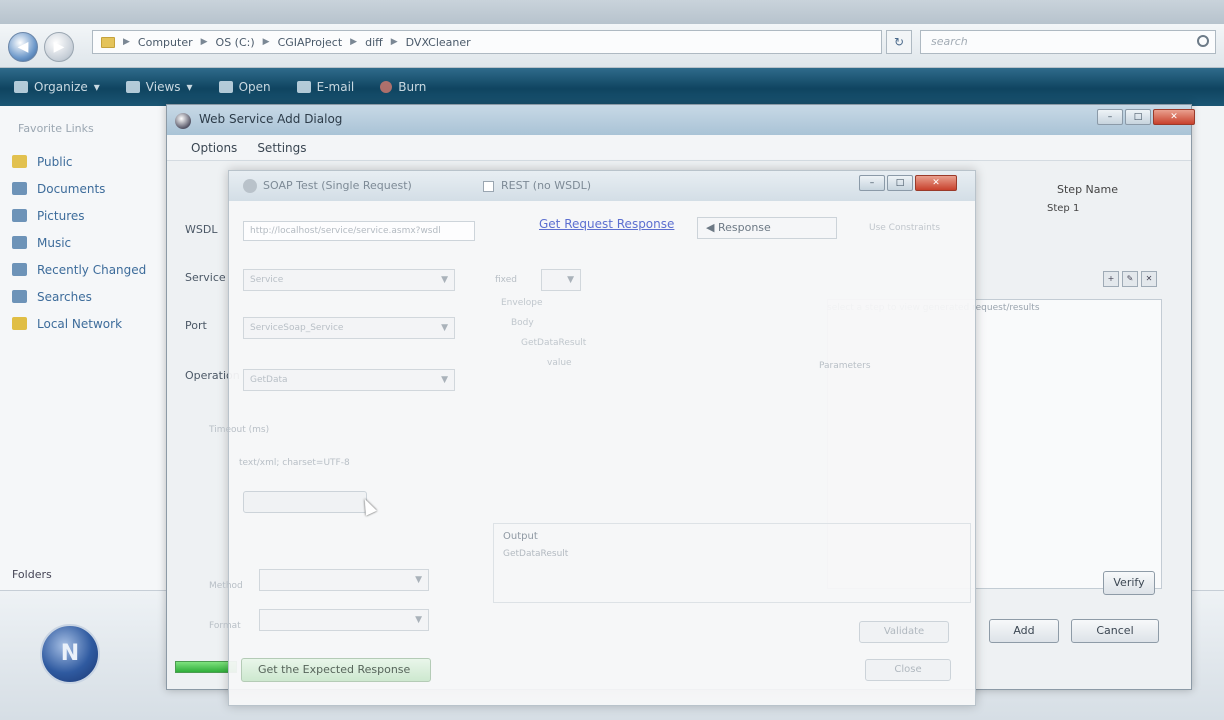  Describe the element at coordinates (19, 269) in the screenshot. I see `recent-icon` at that location.